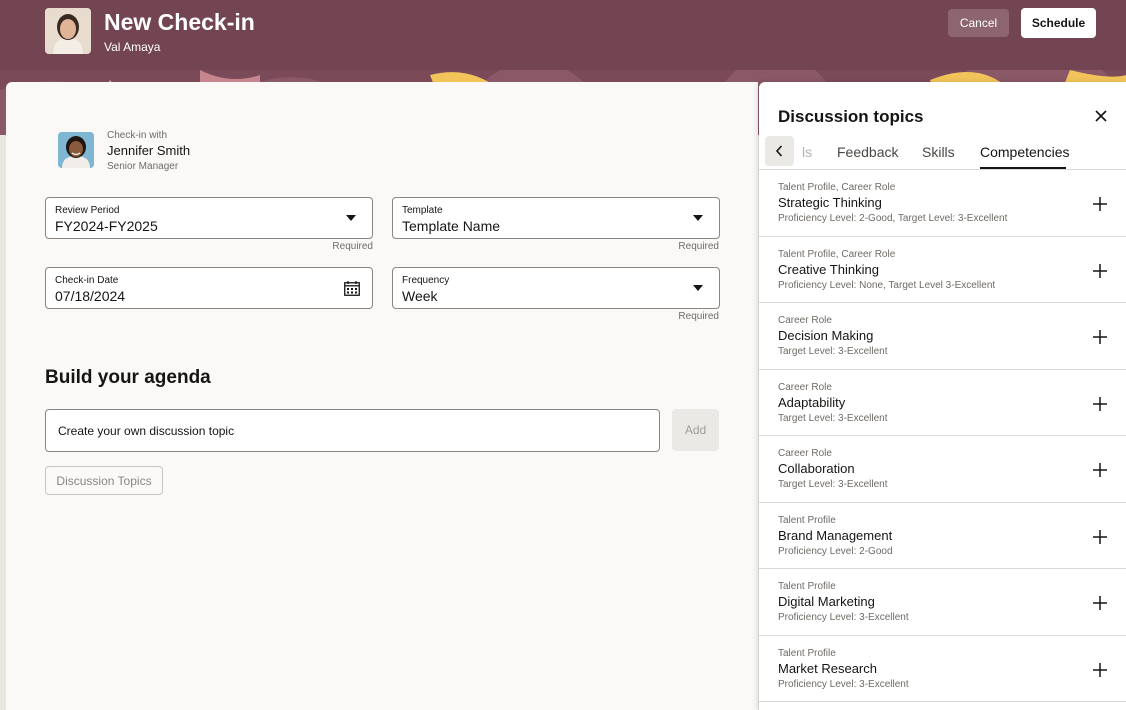 Image resolution: width=1126 pixels, height=710 pixels. What do you see at coordinates (835, 535) in the screenshot?
I see `item-name: Brand Management` at bounding box center [835, 535].